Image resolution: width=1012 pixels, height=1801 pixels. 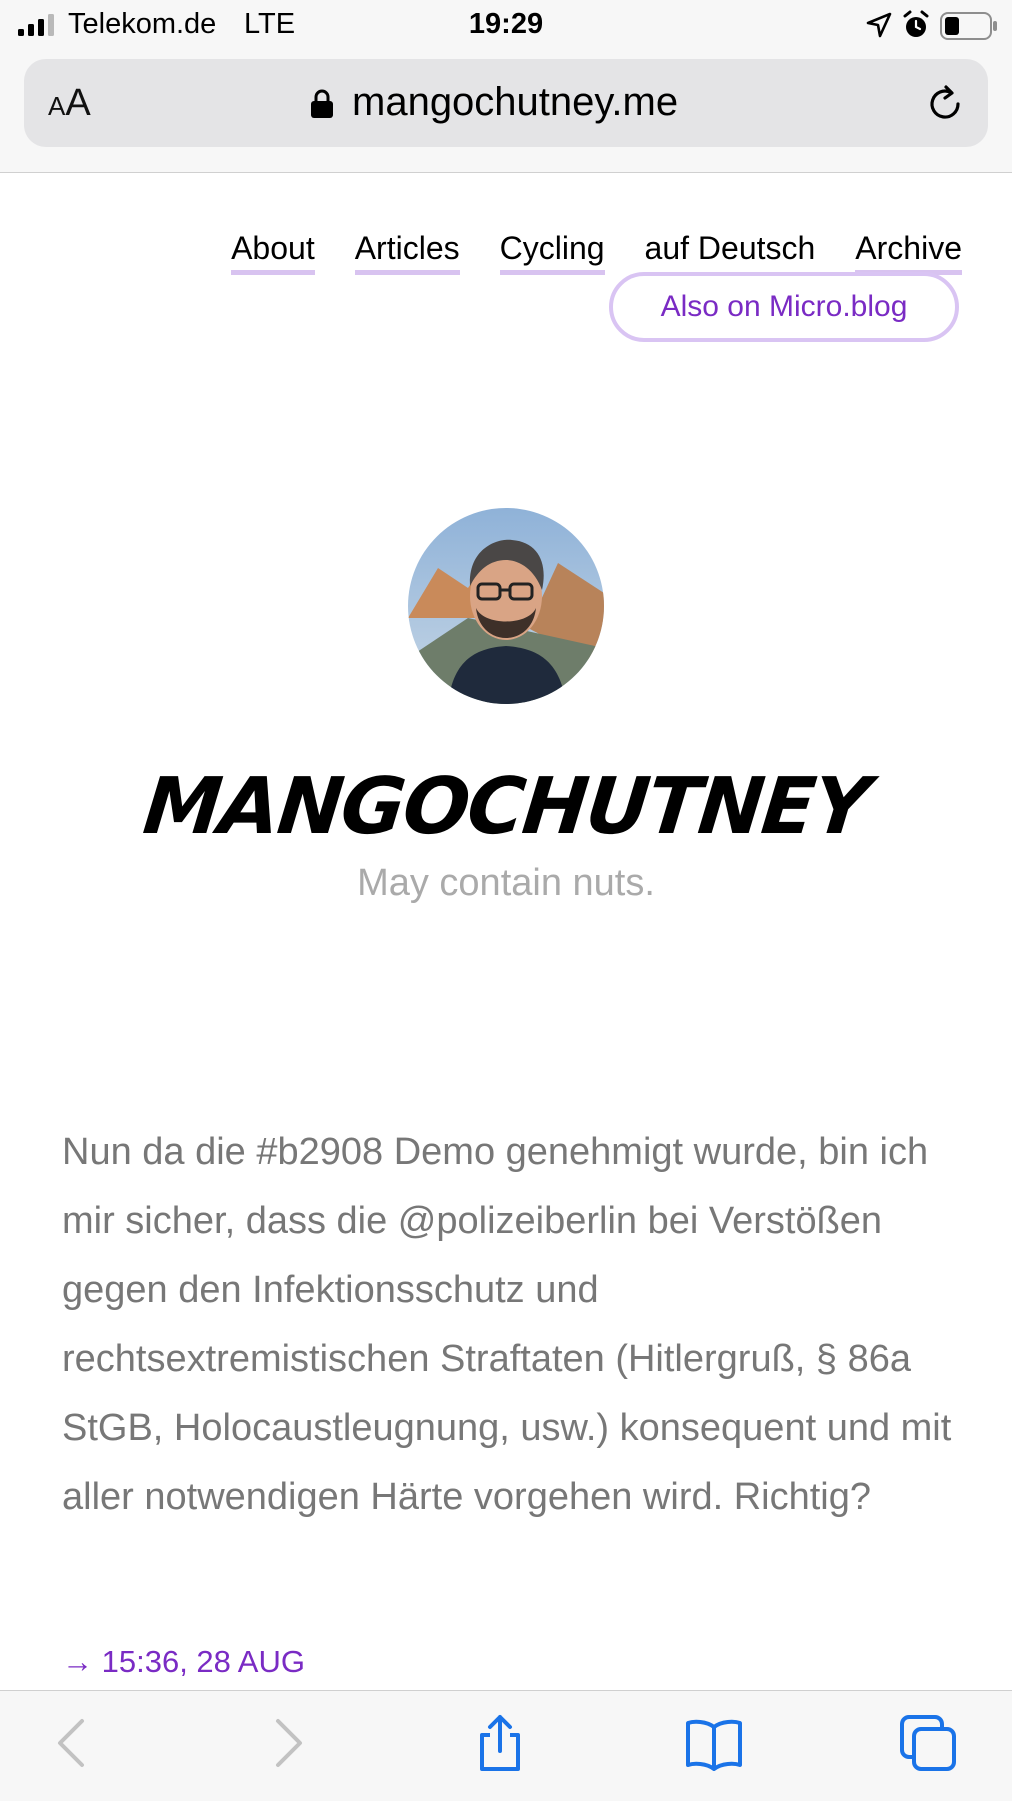 I want to click on tabs-icon, so click(x=928, y=1743).